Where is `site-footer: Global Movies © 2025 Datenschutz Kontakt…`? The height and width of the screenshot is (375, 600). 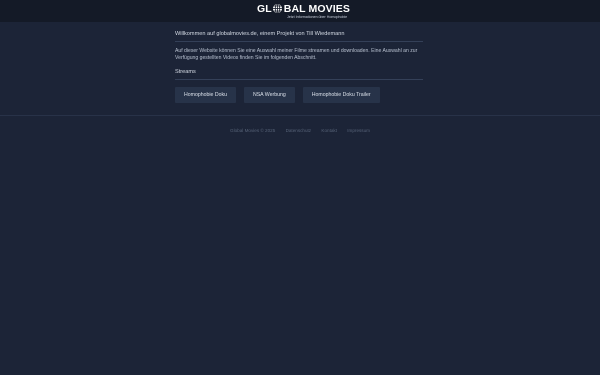
site-footer: Global Movies © 2025 Datenschutz Kontakt… is located at coordinates (300, 130).